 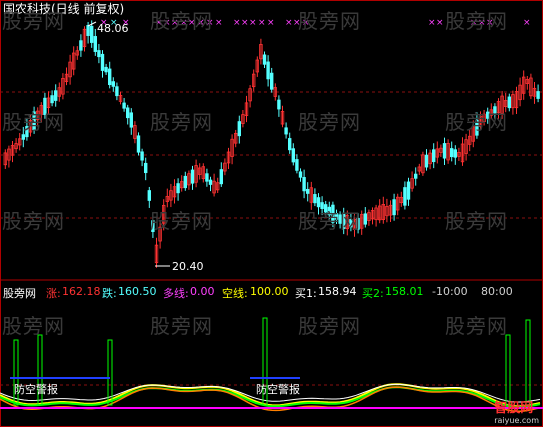 What do you see at coordinates (19, 293) in the screenshot?
I see `indicator-name: 股旁网` at bounding box center [19, 293].